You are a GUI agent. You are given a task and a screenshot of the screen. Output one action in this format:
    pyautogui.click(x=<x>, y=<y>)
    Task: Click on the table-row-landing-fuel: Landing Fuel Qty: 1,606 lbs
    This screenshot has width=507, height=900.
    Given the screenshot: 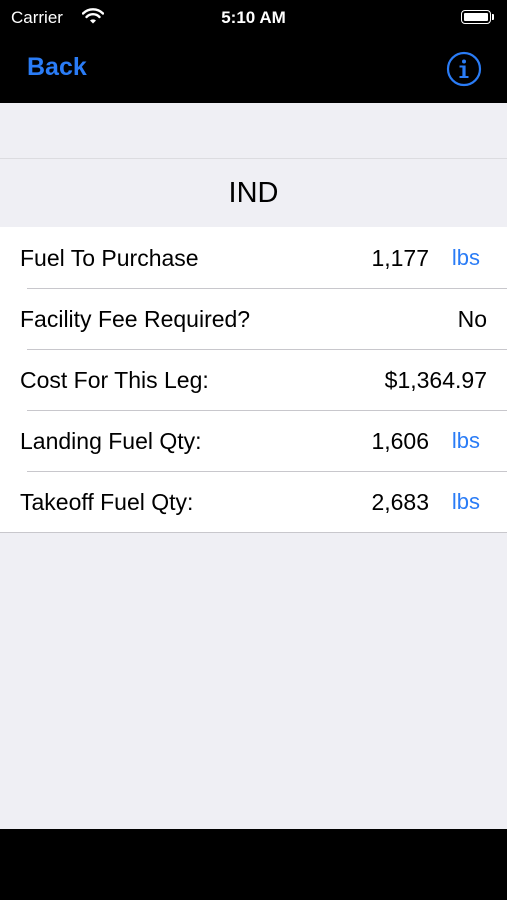 What is the action you would take?
    pyautogui.click(x=253, y=440)
    